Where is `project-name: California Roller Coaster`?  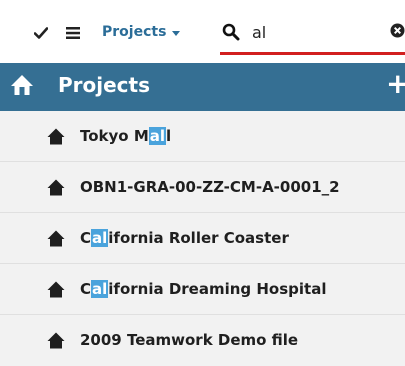
project-name: California Roller Coaster is located at coordinates (184, 238).